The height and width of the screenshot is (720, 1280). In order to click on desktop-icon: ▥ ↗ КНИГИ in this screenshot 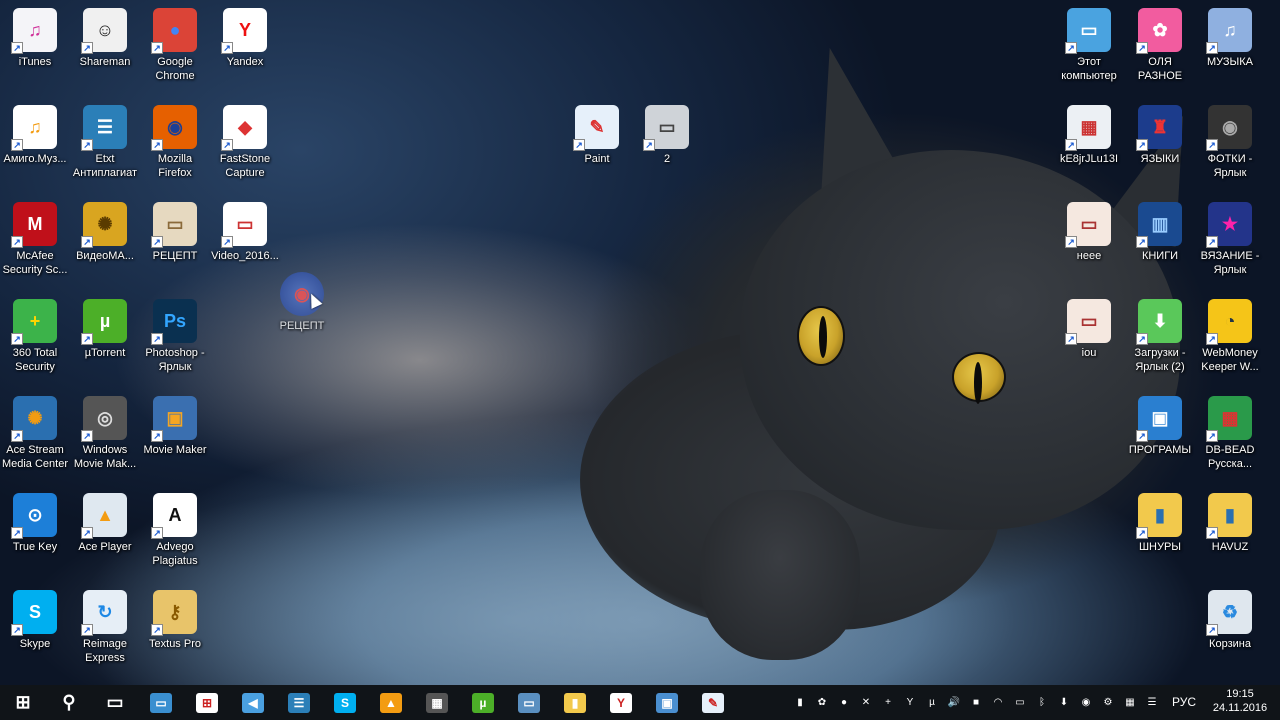, I will do `click(1160, 232)`.